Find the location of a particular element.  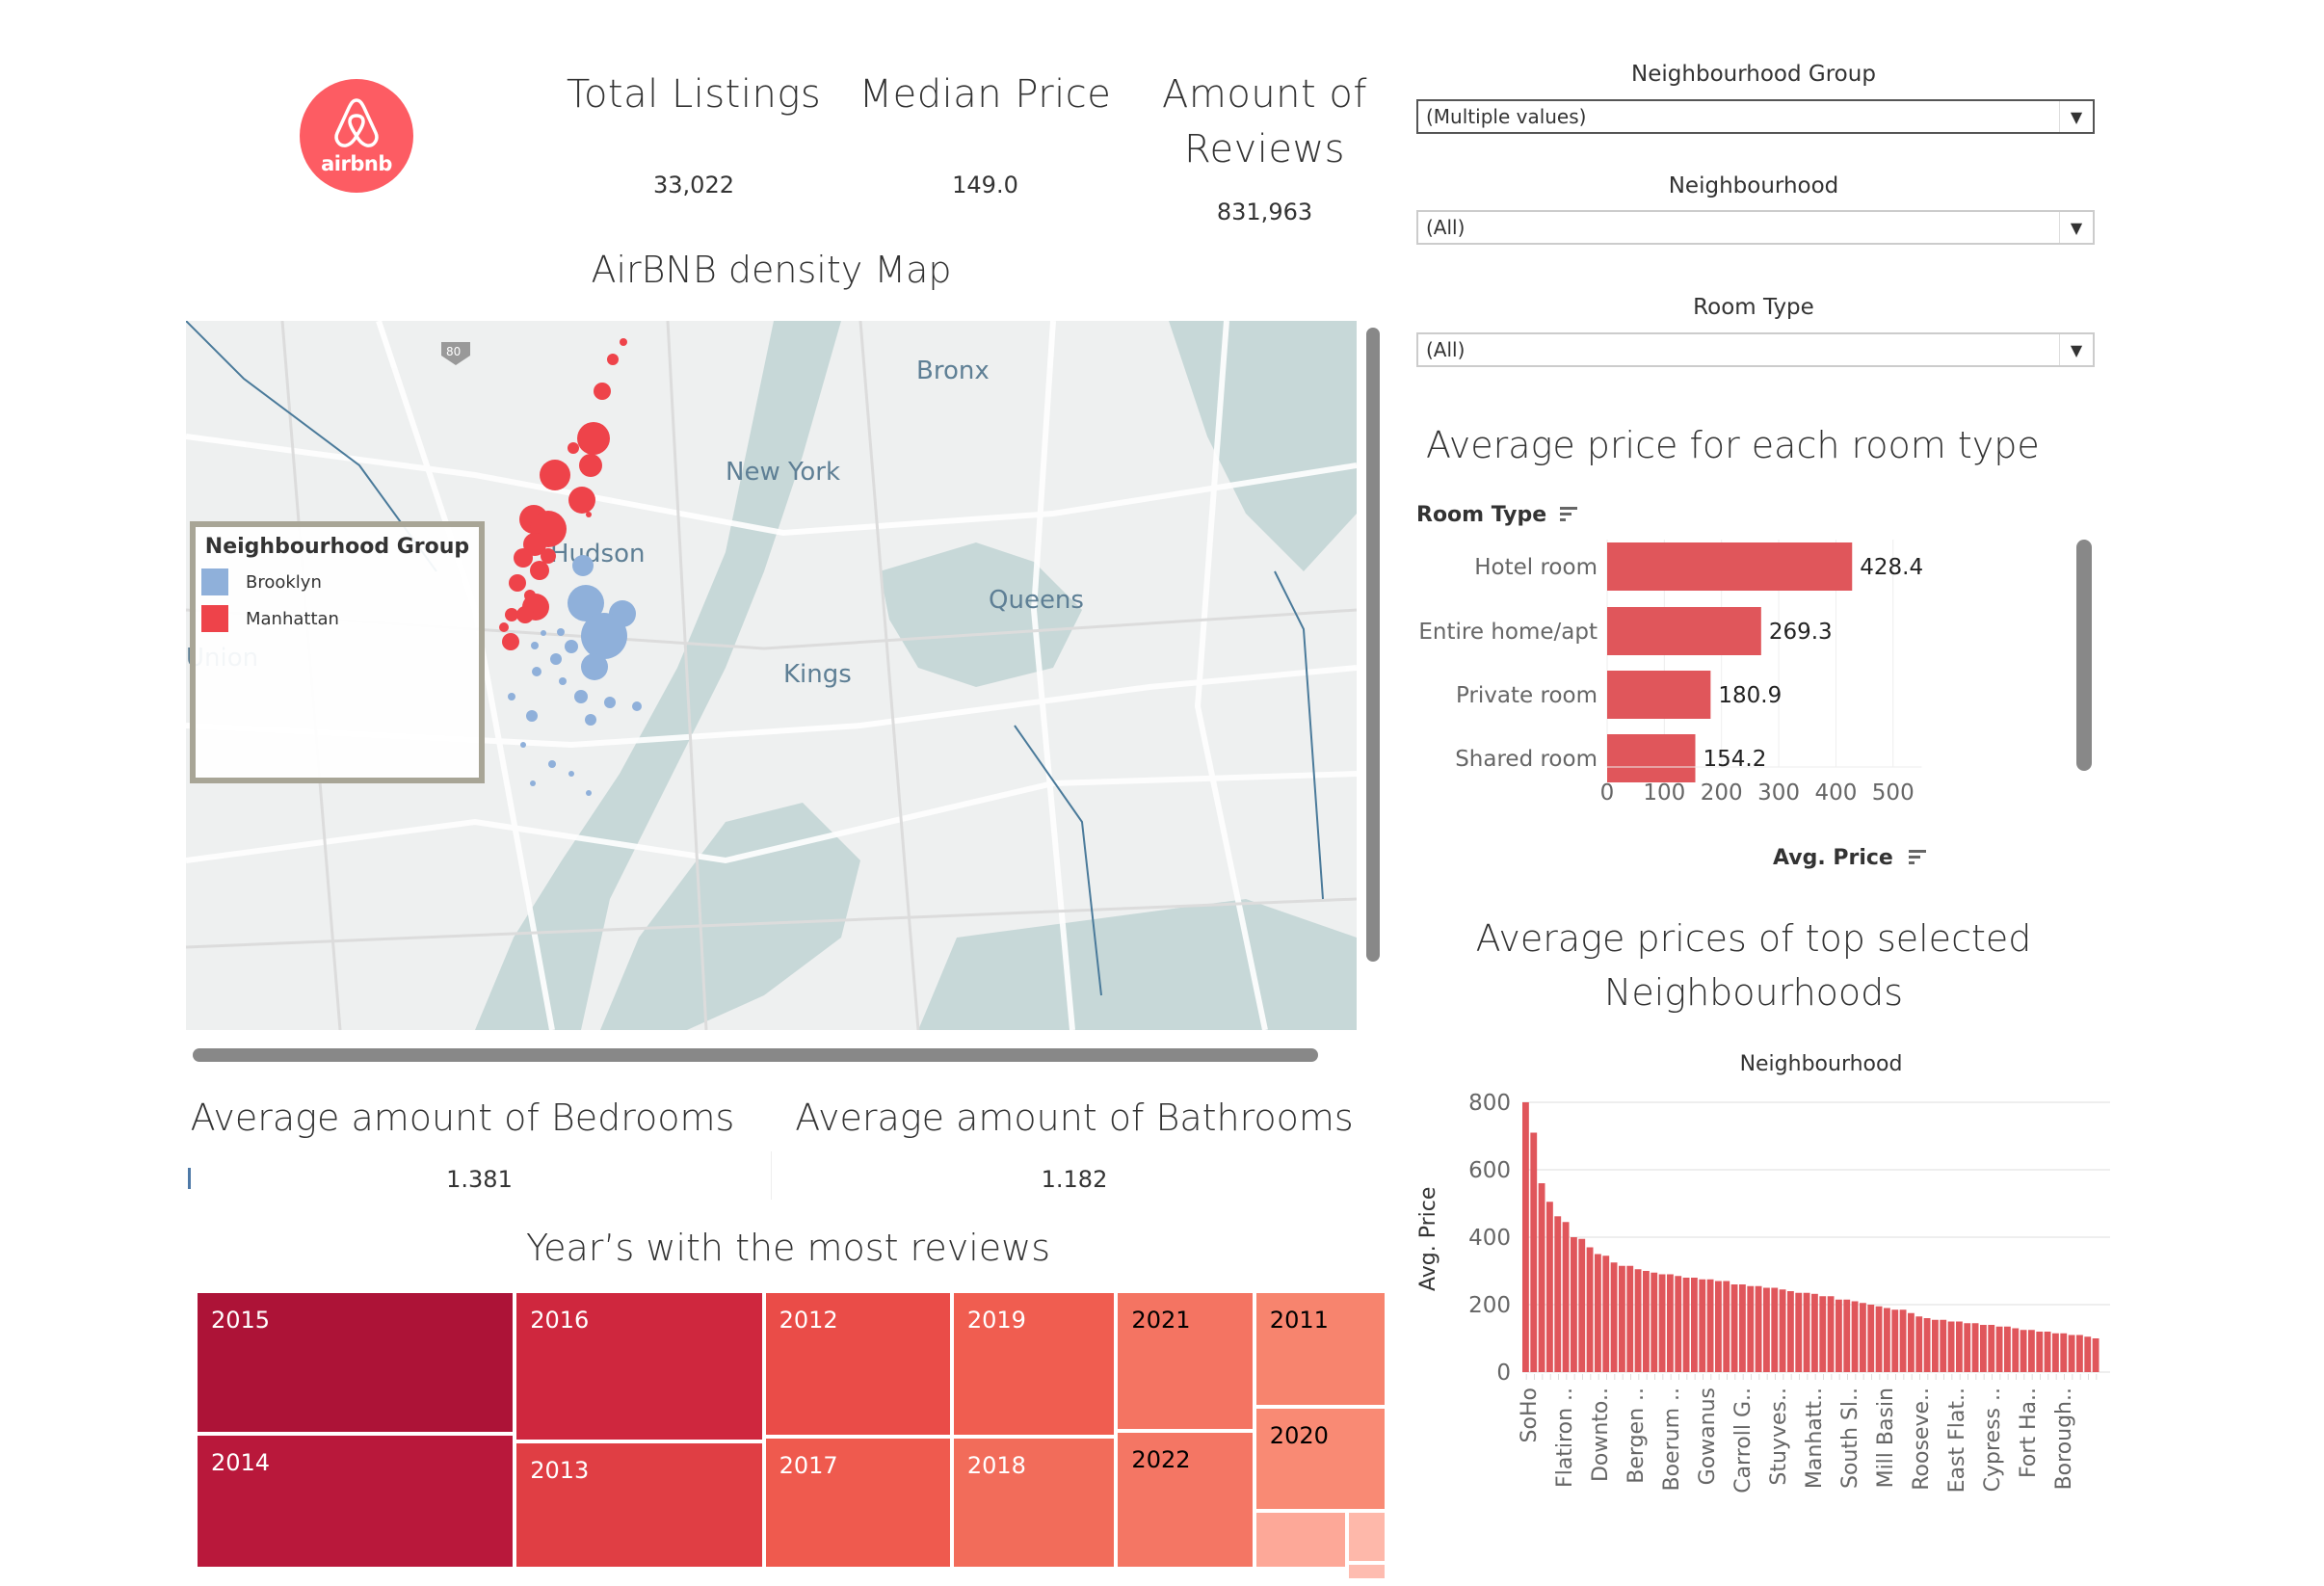

legend-title: Neighbourhood Group is located at coordinates (337, 547).